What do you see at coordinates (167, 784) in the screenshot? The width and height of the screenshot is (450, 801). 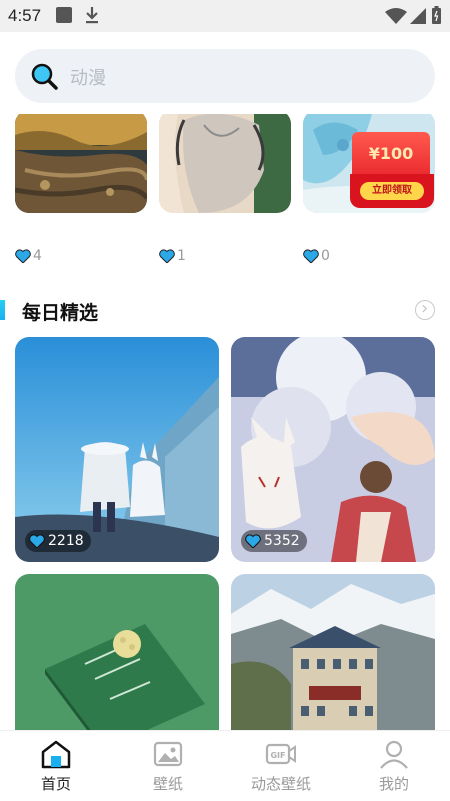 I see `tab-wallpaper-label: 壁纸` at bounding box center [167, 784].